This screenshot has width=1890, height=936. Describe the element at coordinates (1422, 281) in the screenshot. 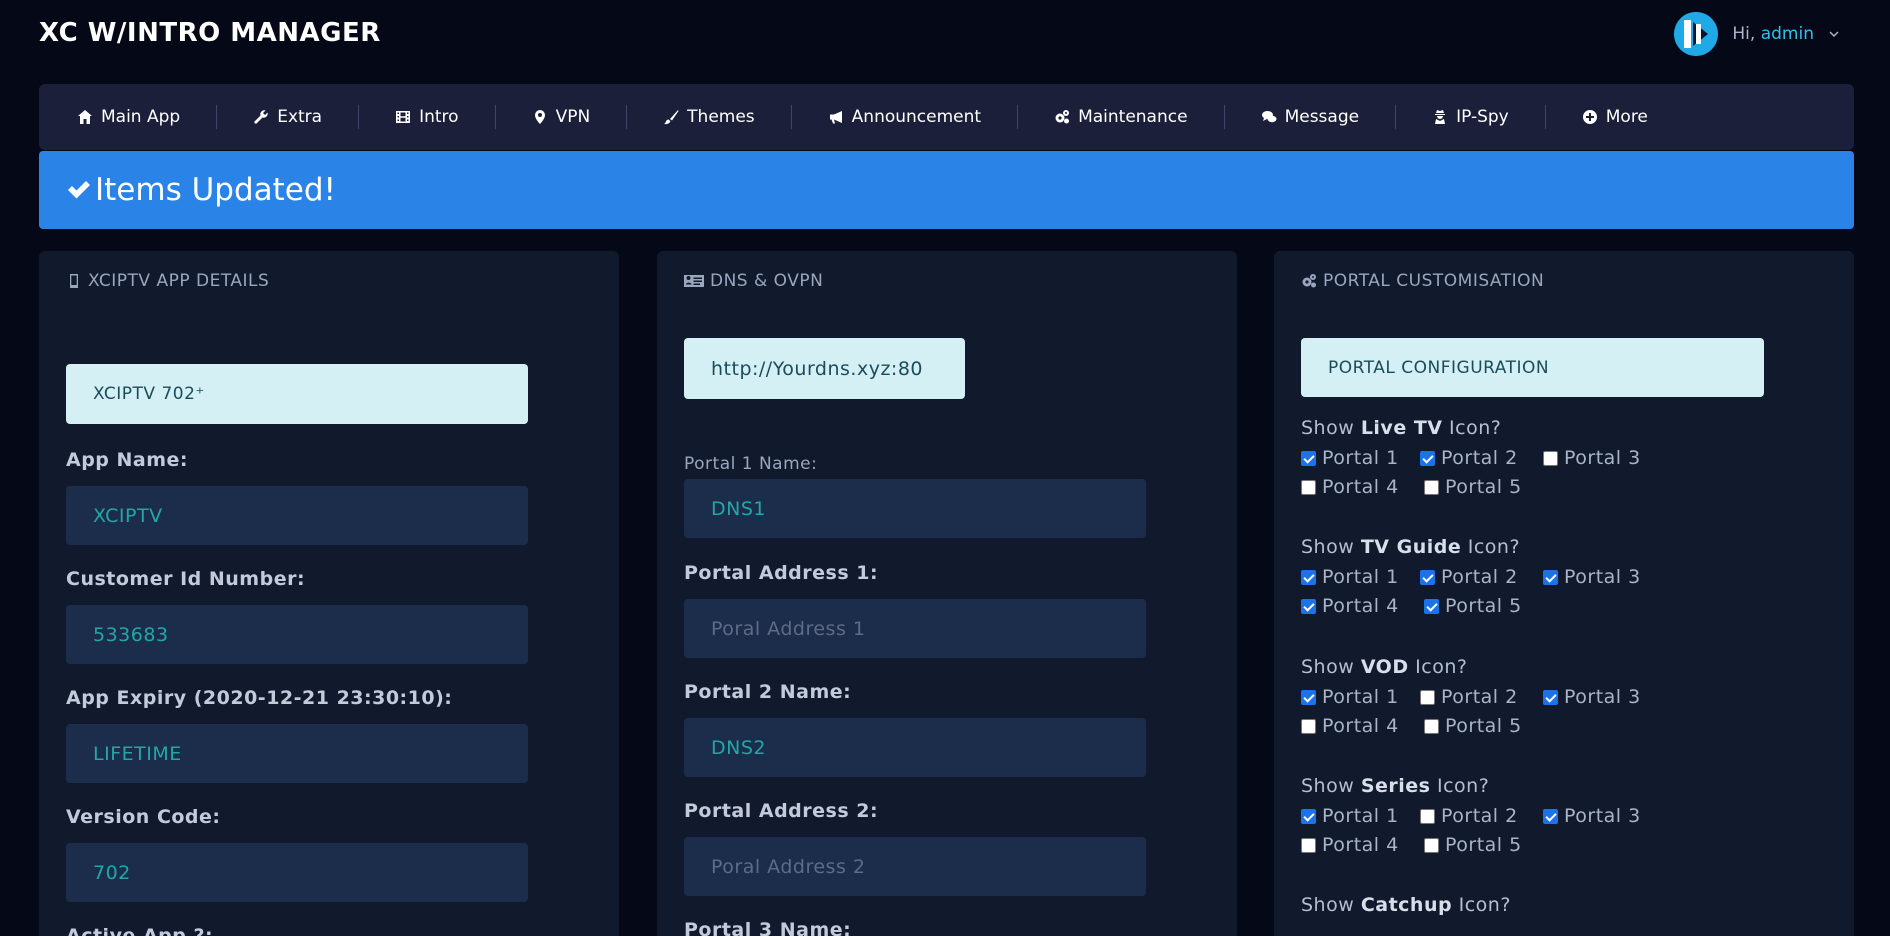

I see `card-title: PORTAL CUSTOMISATION` at that location.